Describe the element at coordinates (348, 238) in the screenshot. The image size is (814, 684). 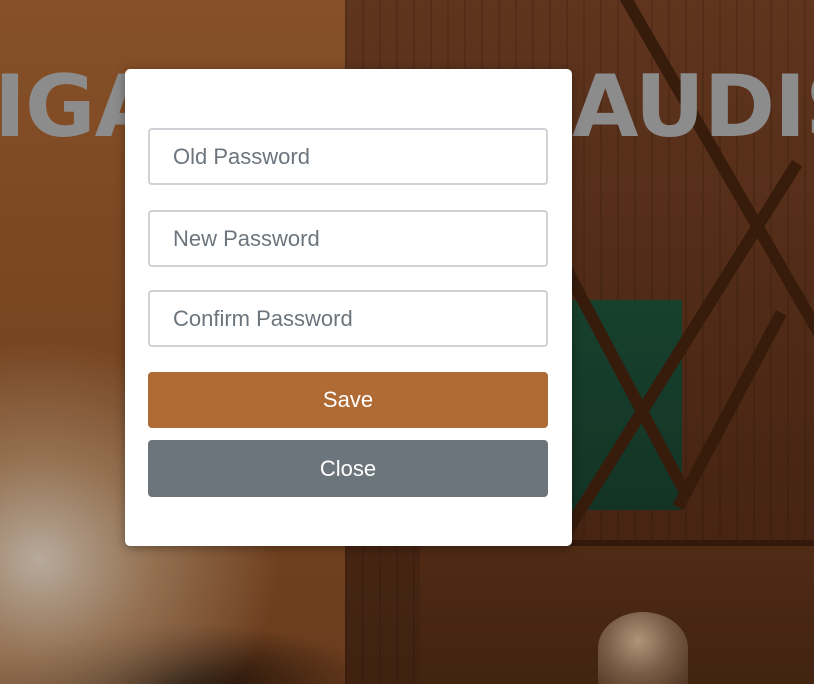
I see `new-password-input` at that location.